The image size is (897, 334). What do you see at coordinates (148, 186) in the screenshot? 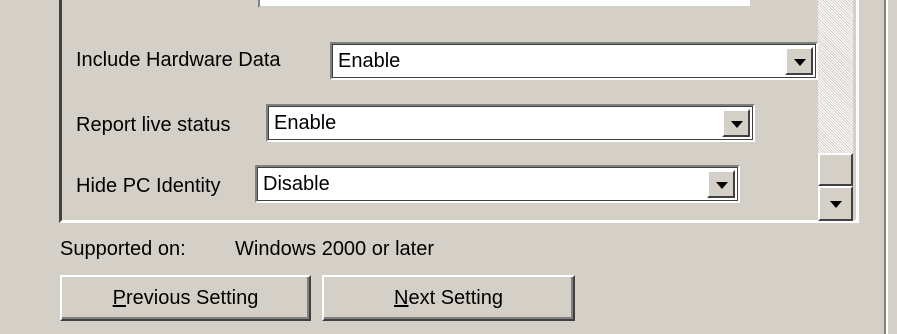
I see `hide-pc-identity-label: Hide PC Identity` at bounding box center [148, 186].